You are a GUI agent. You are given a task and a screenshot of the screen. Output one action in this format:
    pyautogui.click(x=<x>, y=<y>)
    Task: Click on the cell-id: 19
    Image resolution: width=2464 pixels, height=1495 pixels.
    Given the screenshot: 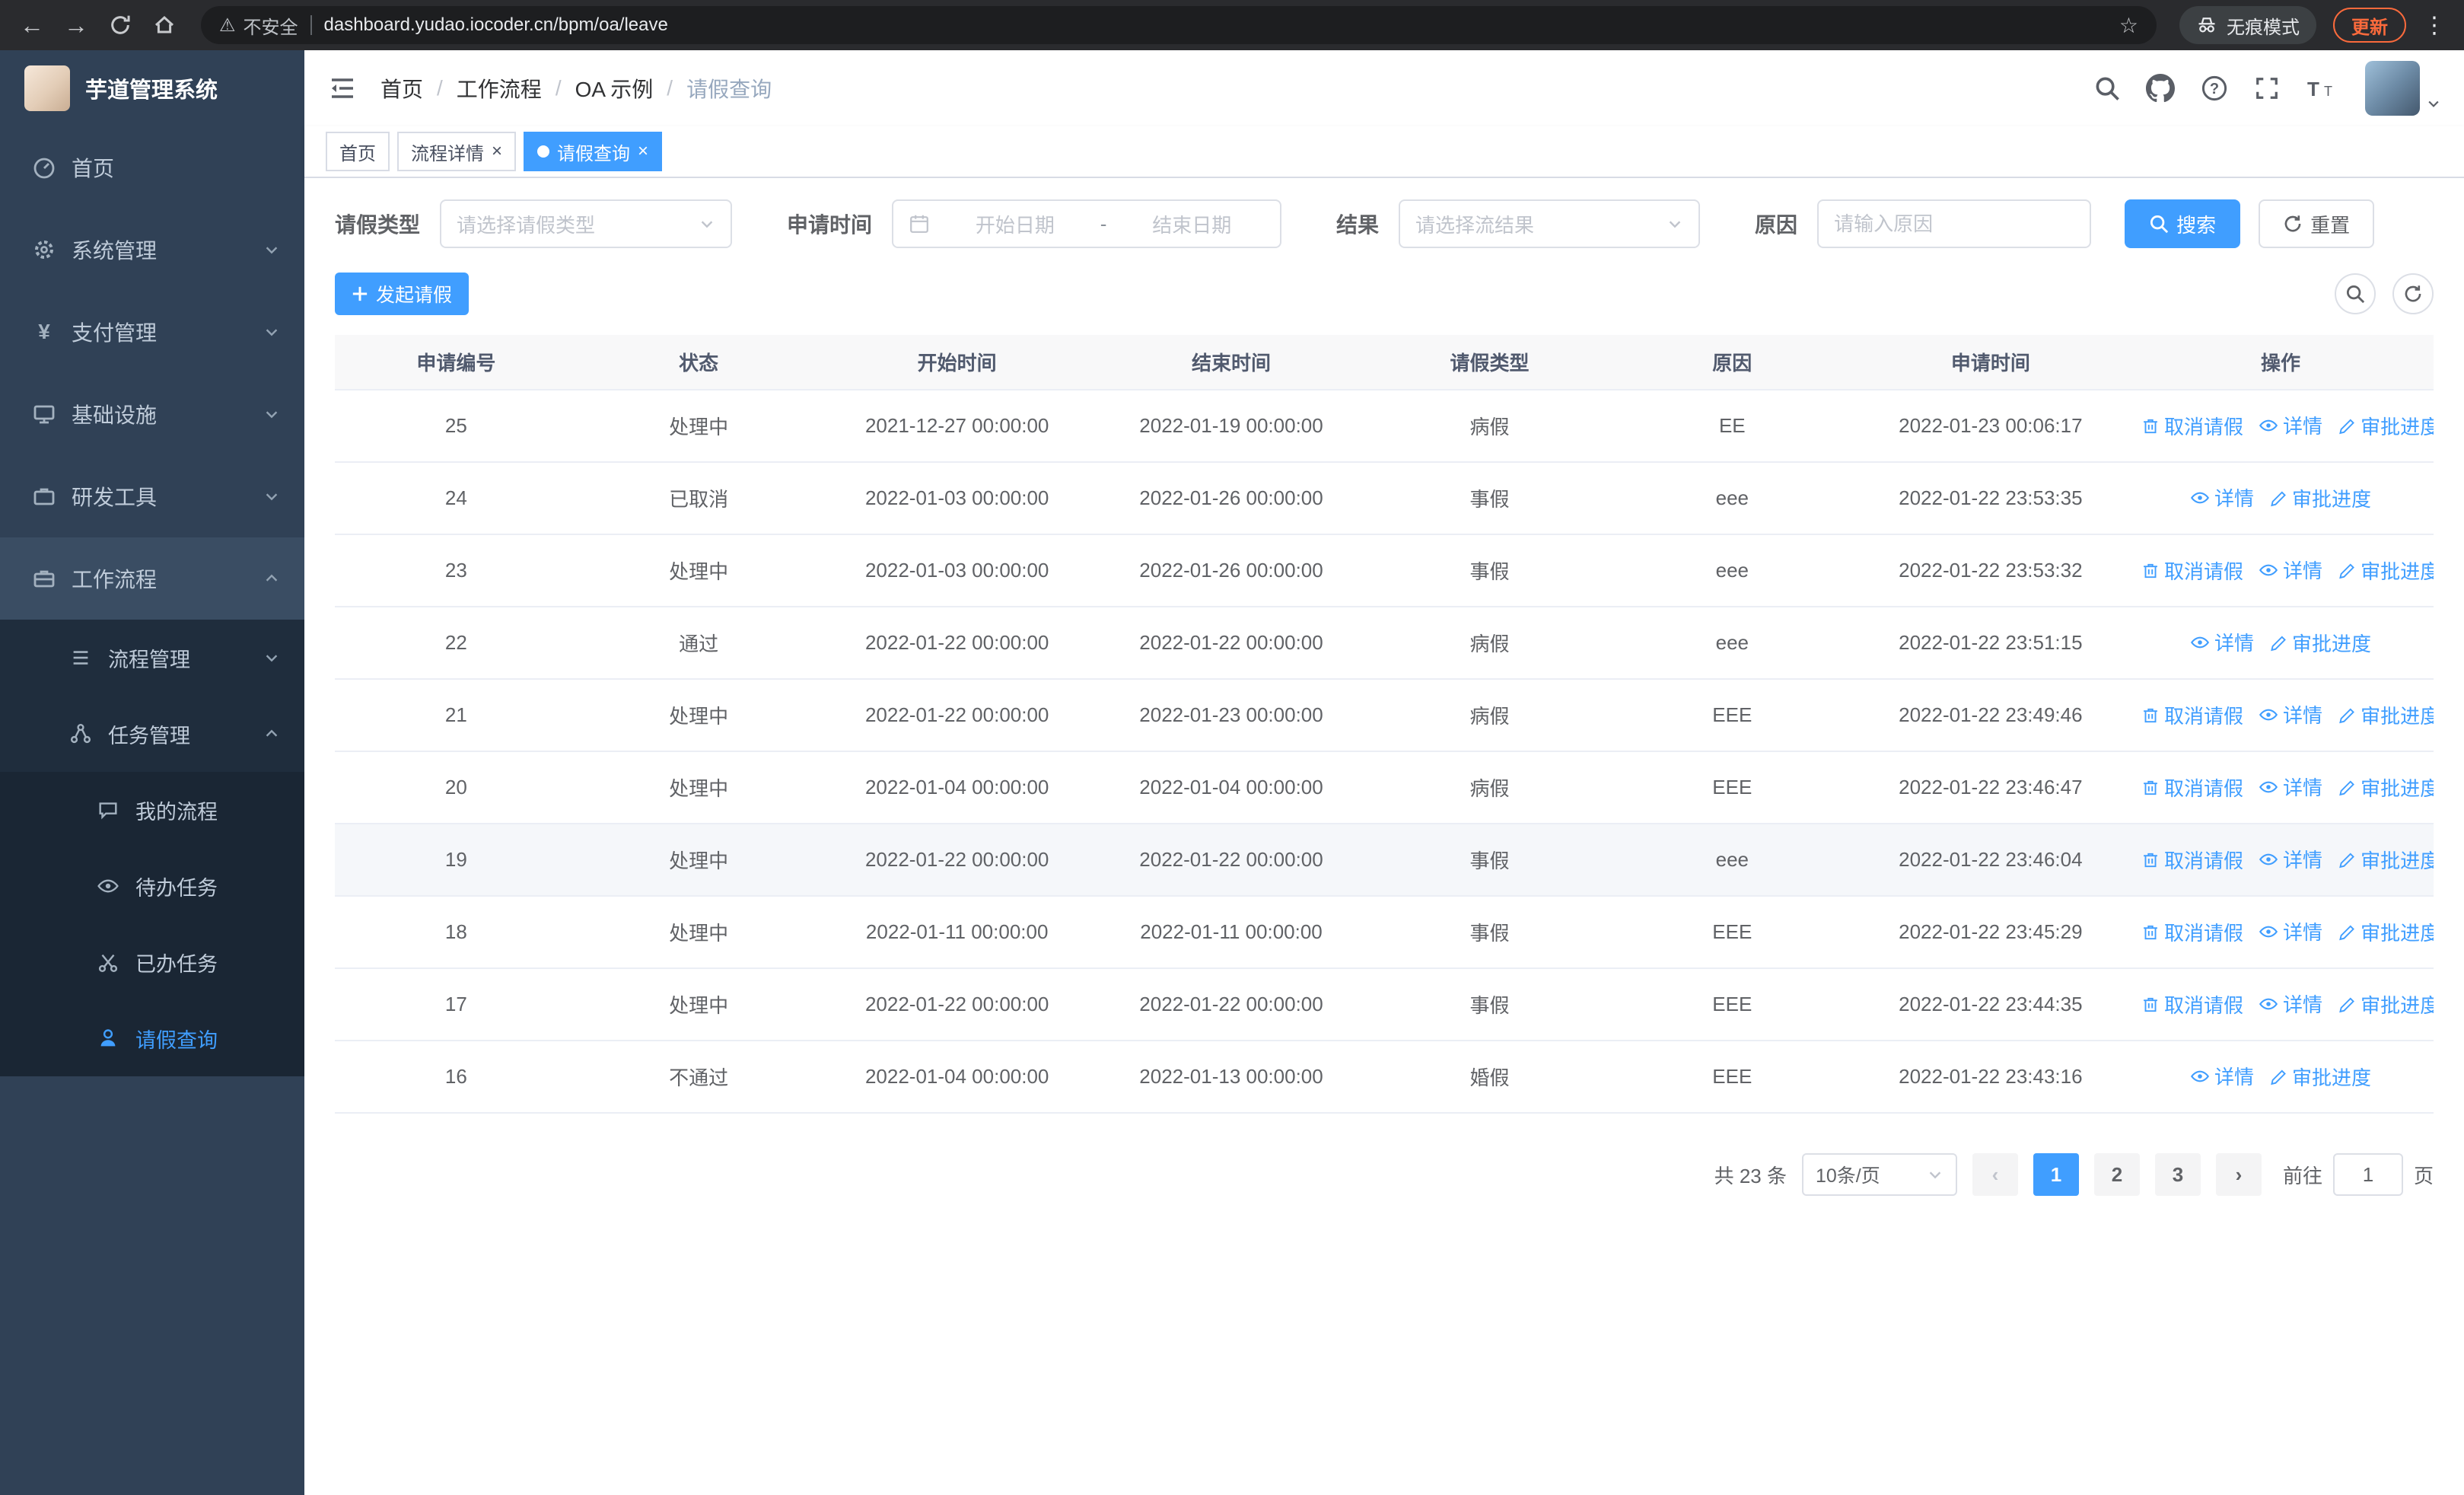 What is the action you would take?
    pyautogui.click(x=456, y=861)
    